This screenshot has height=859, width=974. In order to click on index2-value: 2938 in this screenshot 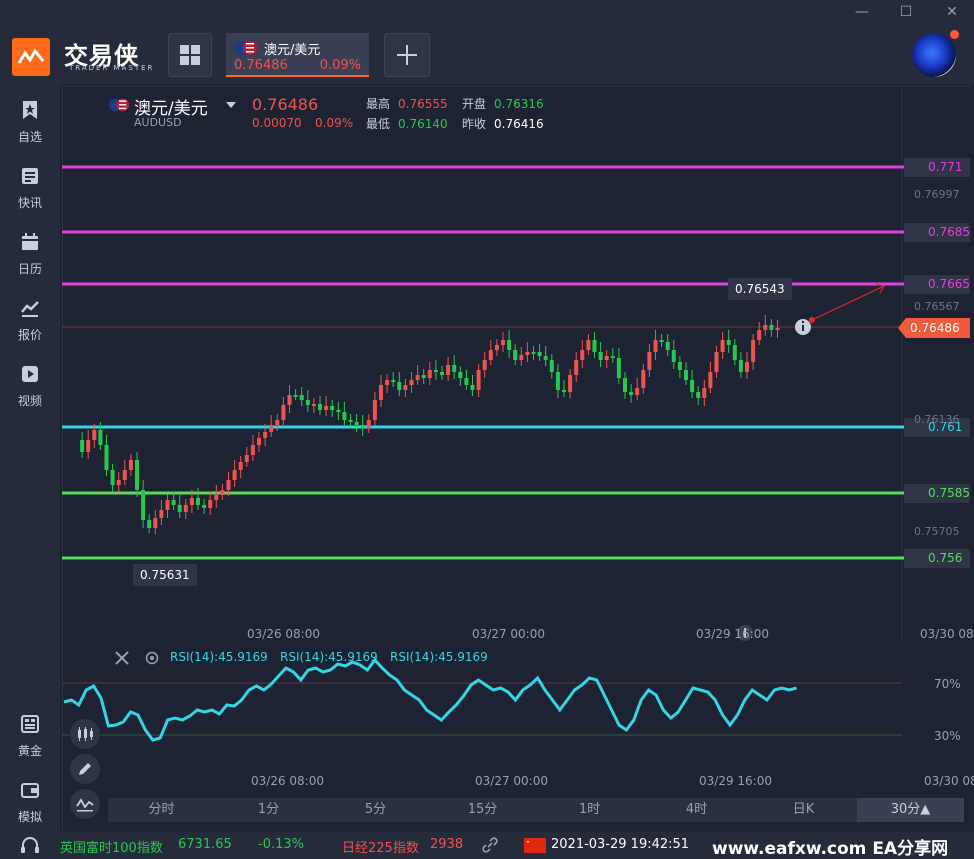, I will do `click(447, 844)`.